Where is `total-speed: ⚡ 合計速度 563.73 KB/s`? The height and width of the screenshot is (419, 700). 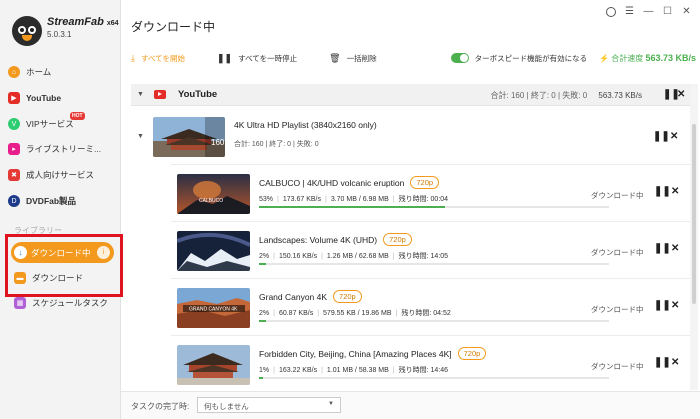 total-speed: ⚡ 合計速度 563.73 KB/s is located at coordinates (647, 58).